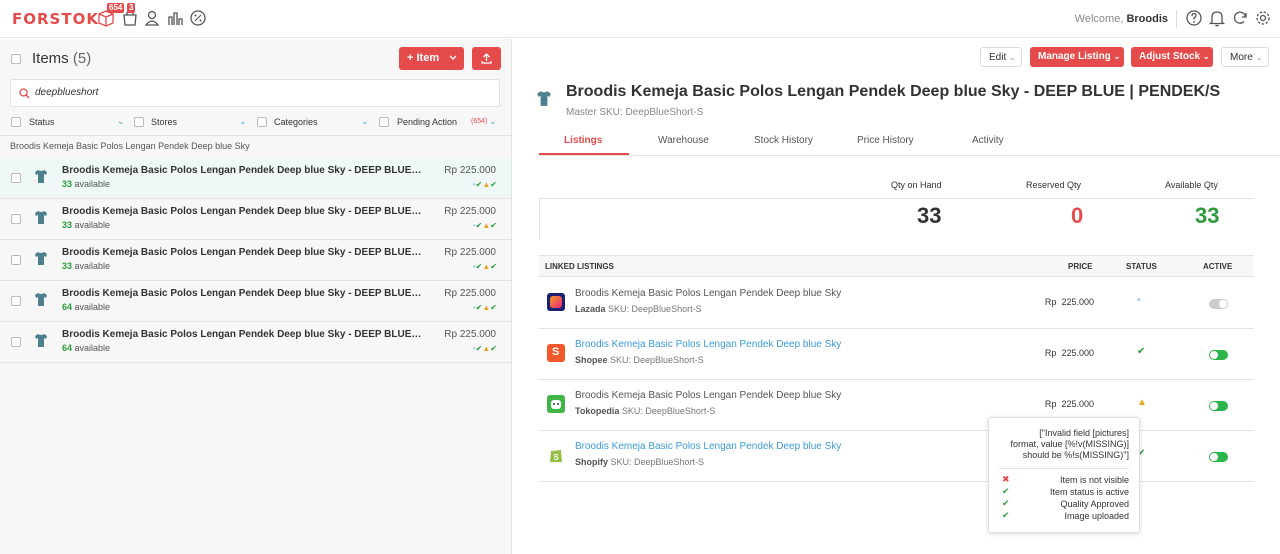 The image size is (1280, 554). What do you see at coordinates (1172, 57) in the screenshot?
I see `adjust-stock-button: Adjust Stock ⌄` at bounding box center [1172, 57].